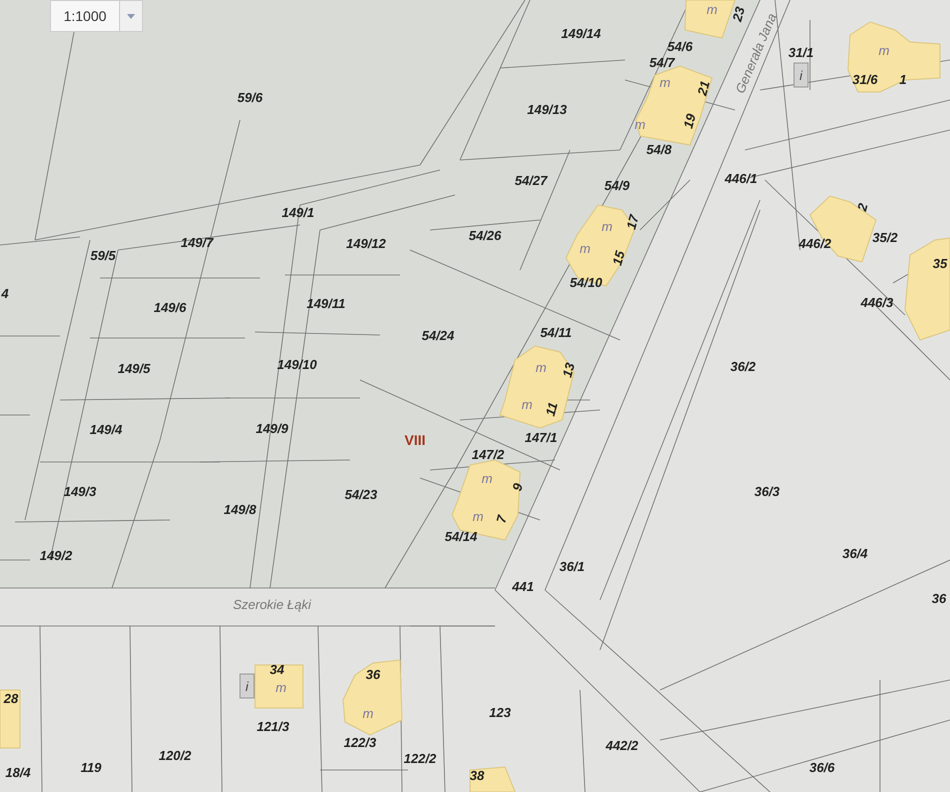 The width and height of the screenshot is (950, 792). Describe the element at coordinates (662, 62) in the screenshot. I see `parcel-number: 54/7` at that location.